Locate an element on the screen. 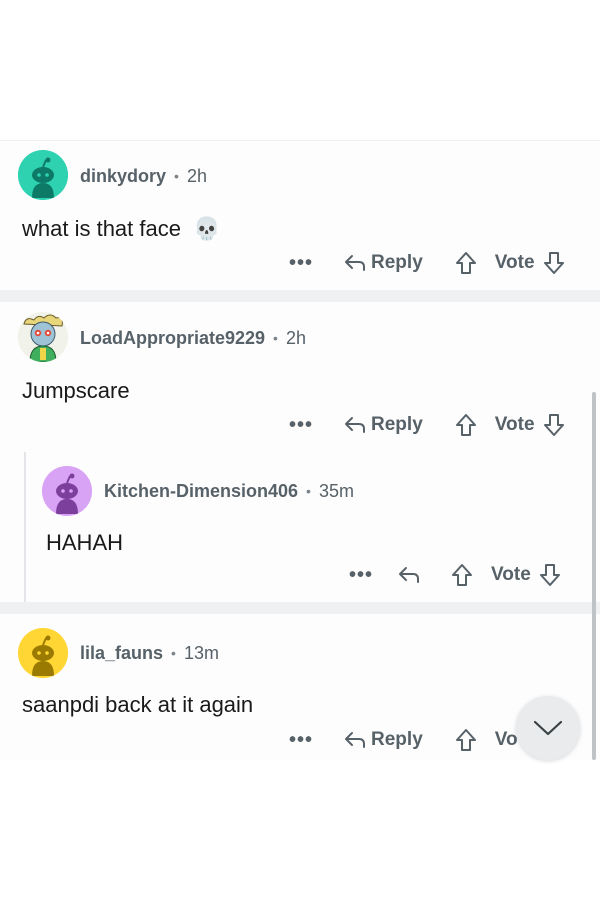 The image size is (600, 900). comment-body: what is that face 💀 is located at coordinates (121, 229).